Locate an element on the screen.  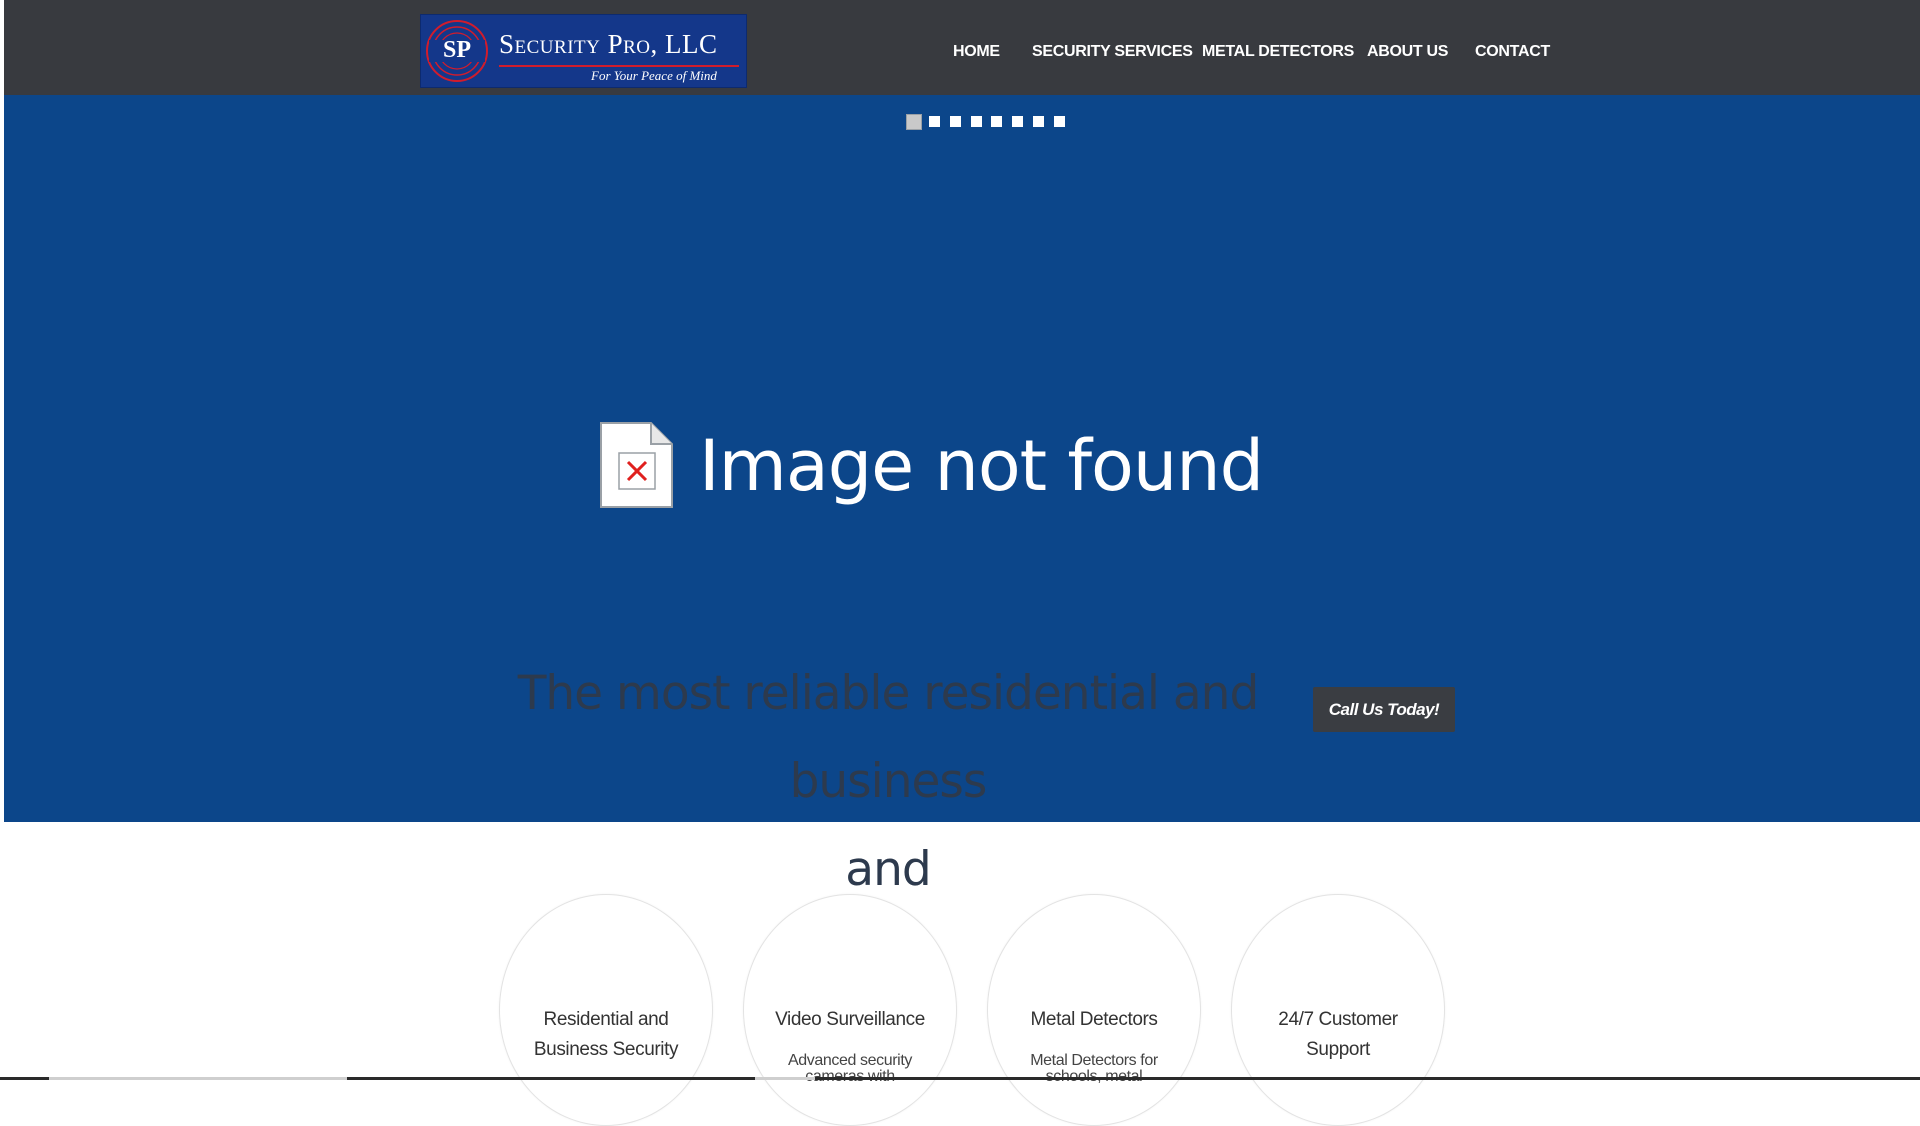
feature-title-line1: 24/7 Customer is located at coordinates (1338, 1019).